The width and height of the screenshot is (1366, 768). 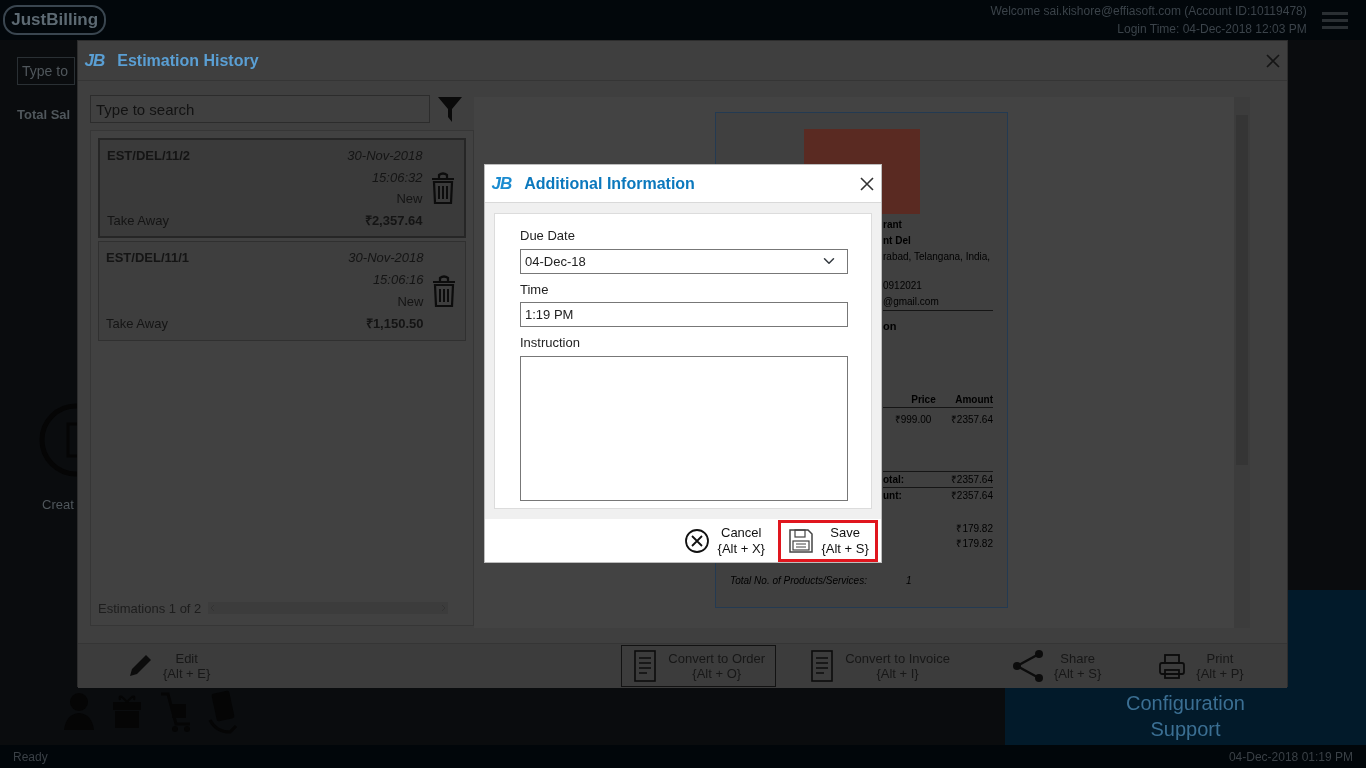 What do you see at coordinates (1290, 757) in the screenshot?
I see `status-datetime: 04-Dec-2018 01:19 PM` at bounding box center [1290, 757].